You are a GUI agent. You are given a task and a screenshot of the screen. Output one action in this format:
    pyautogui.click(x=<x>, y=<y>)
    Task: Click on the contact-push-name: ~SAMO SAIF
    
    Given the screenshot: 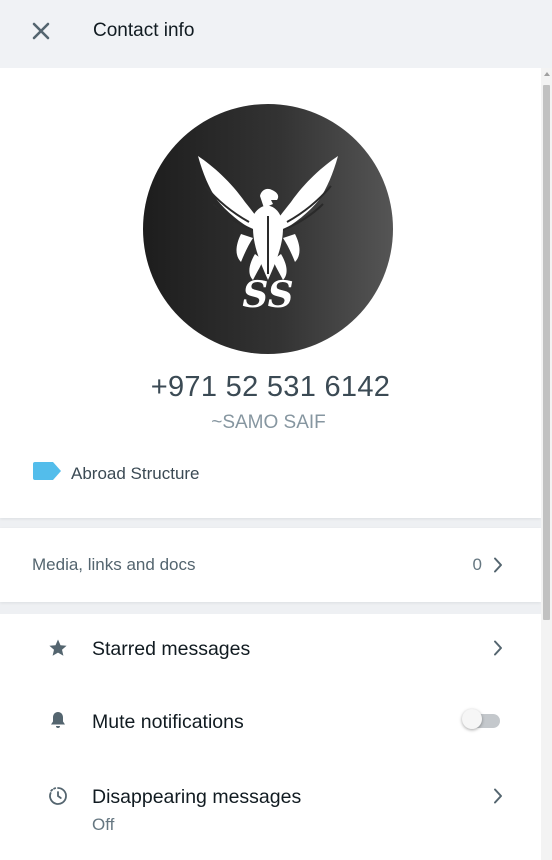 What is the action you would take?
    pyautogui.click(x=268, y=422)
    